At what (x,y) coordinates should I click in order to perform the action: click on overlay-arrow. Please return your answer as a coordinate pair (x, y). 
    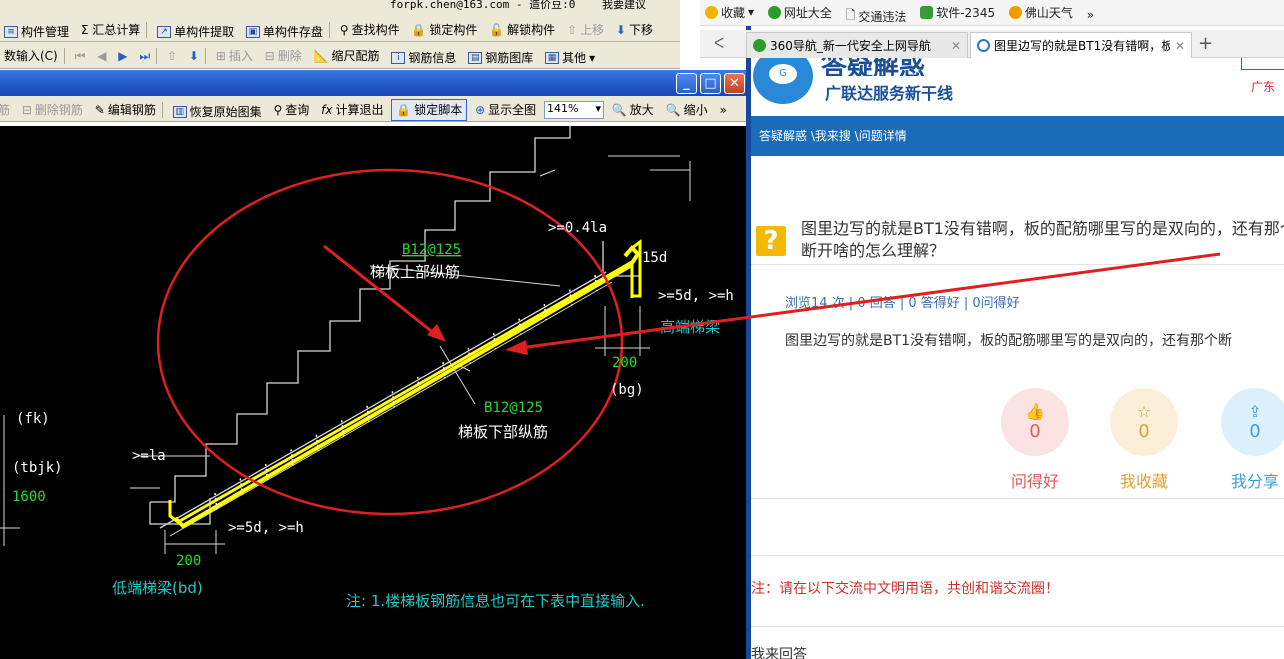
    Looking at the image, I should click on (863, 303).